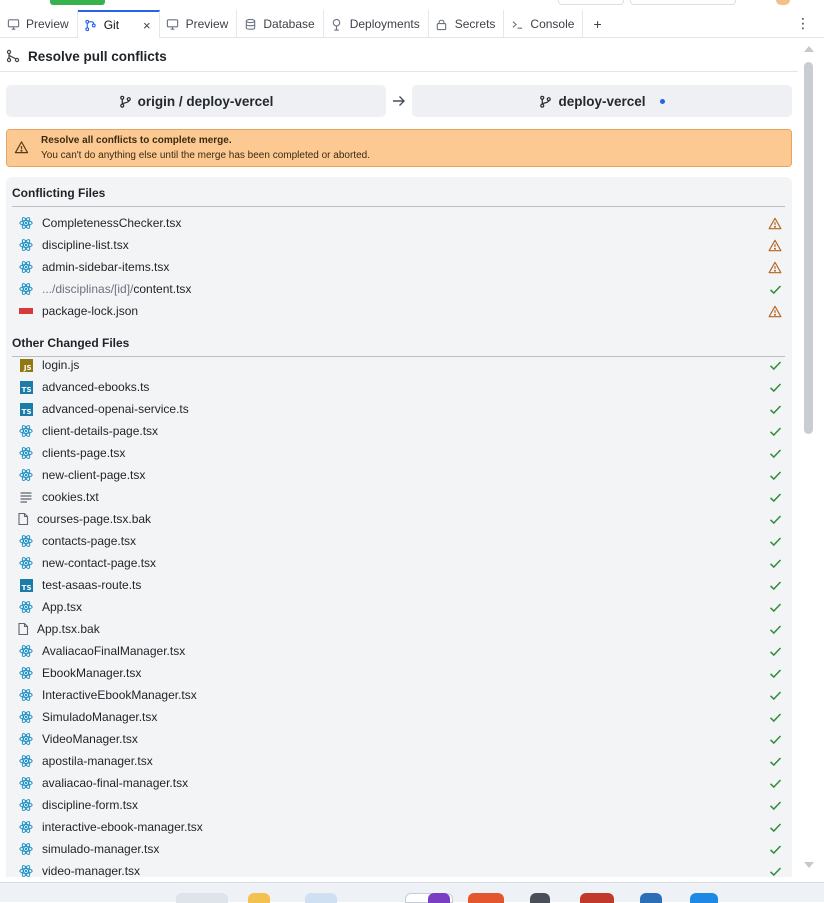 The image size is (824, 903). What do you see at coordinates (809, 49) in the screenshot?
I see `scroll-up-arrow` at bounding box center [809, 49].